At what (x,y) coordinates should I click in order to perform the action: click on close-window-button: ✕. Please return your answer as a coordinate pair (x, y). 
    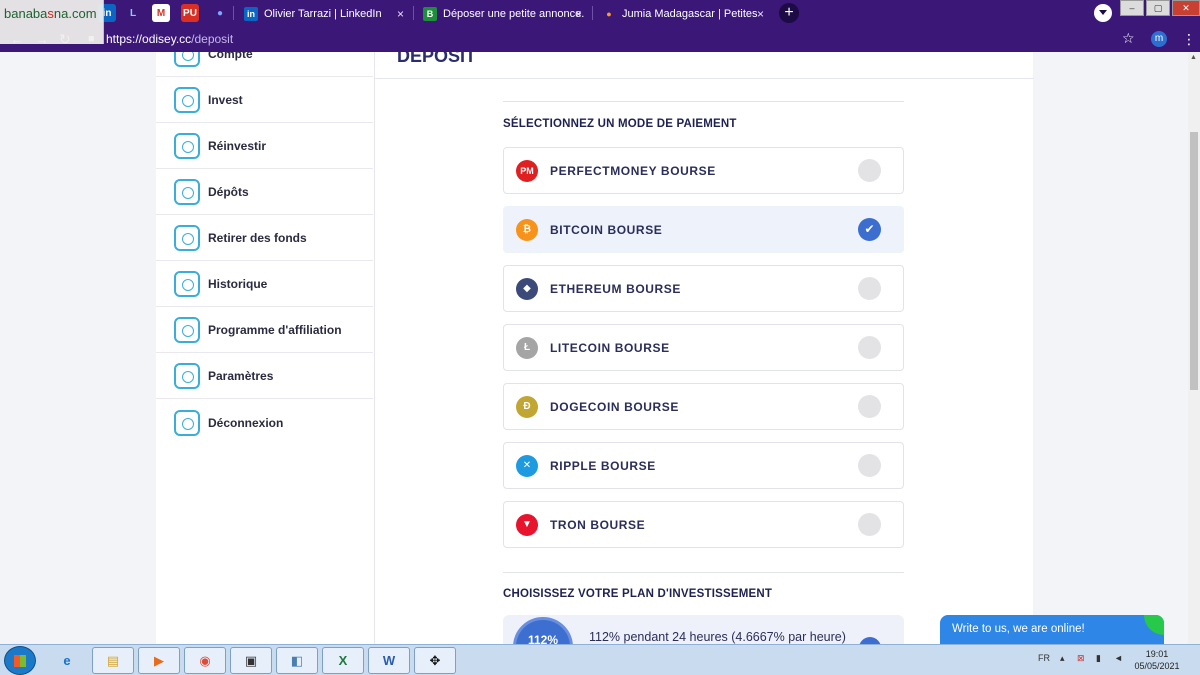
    Looking at the image, I should click on (1186, 8).